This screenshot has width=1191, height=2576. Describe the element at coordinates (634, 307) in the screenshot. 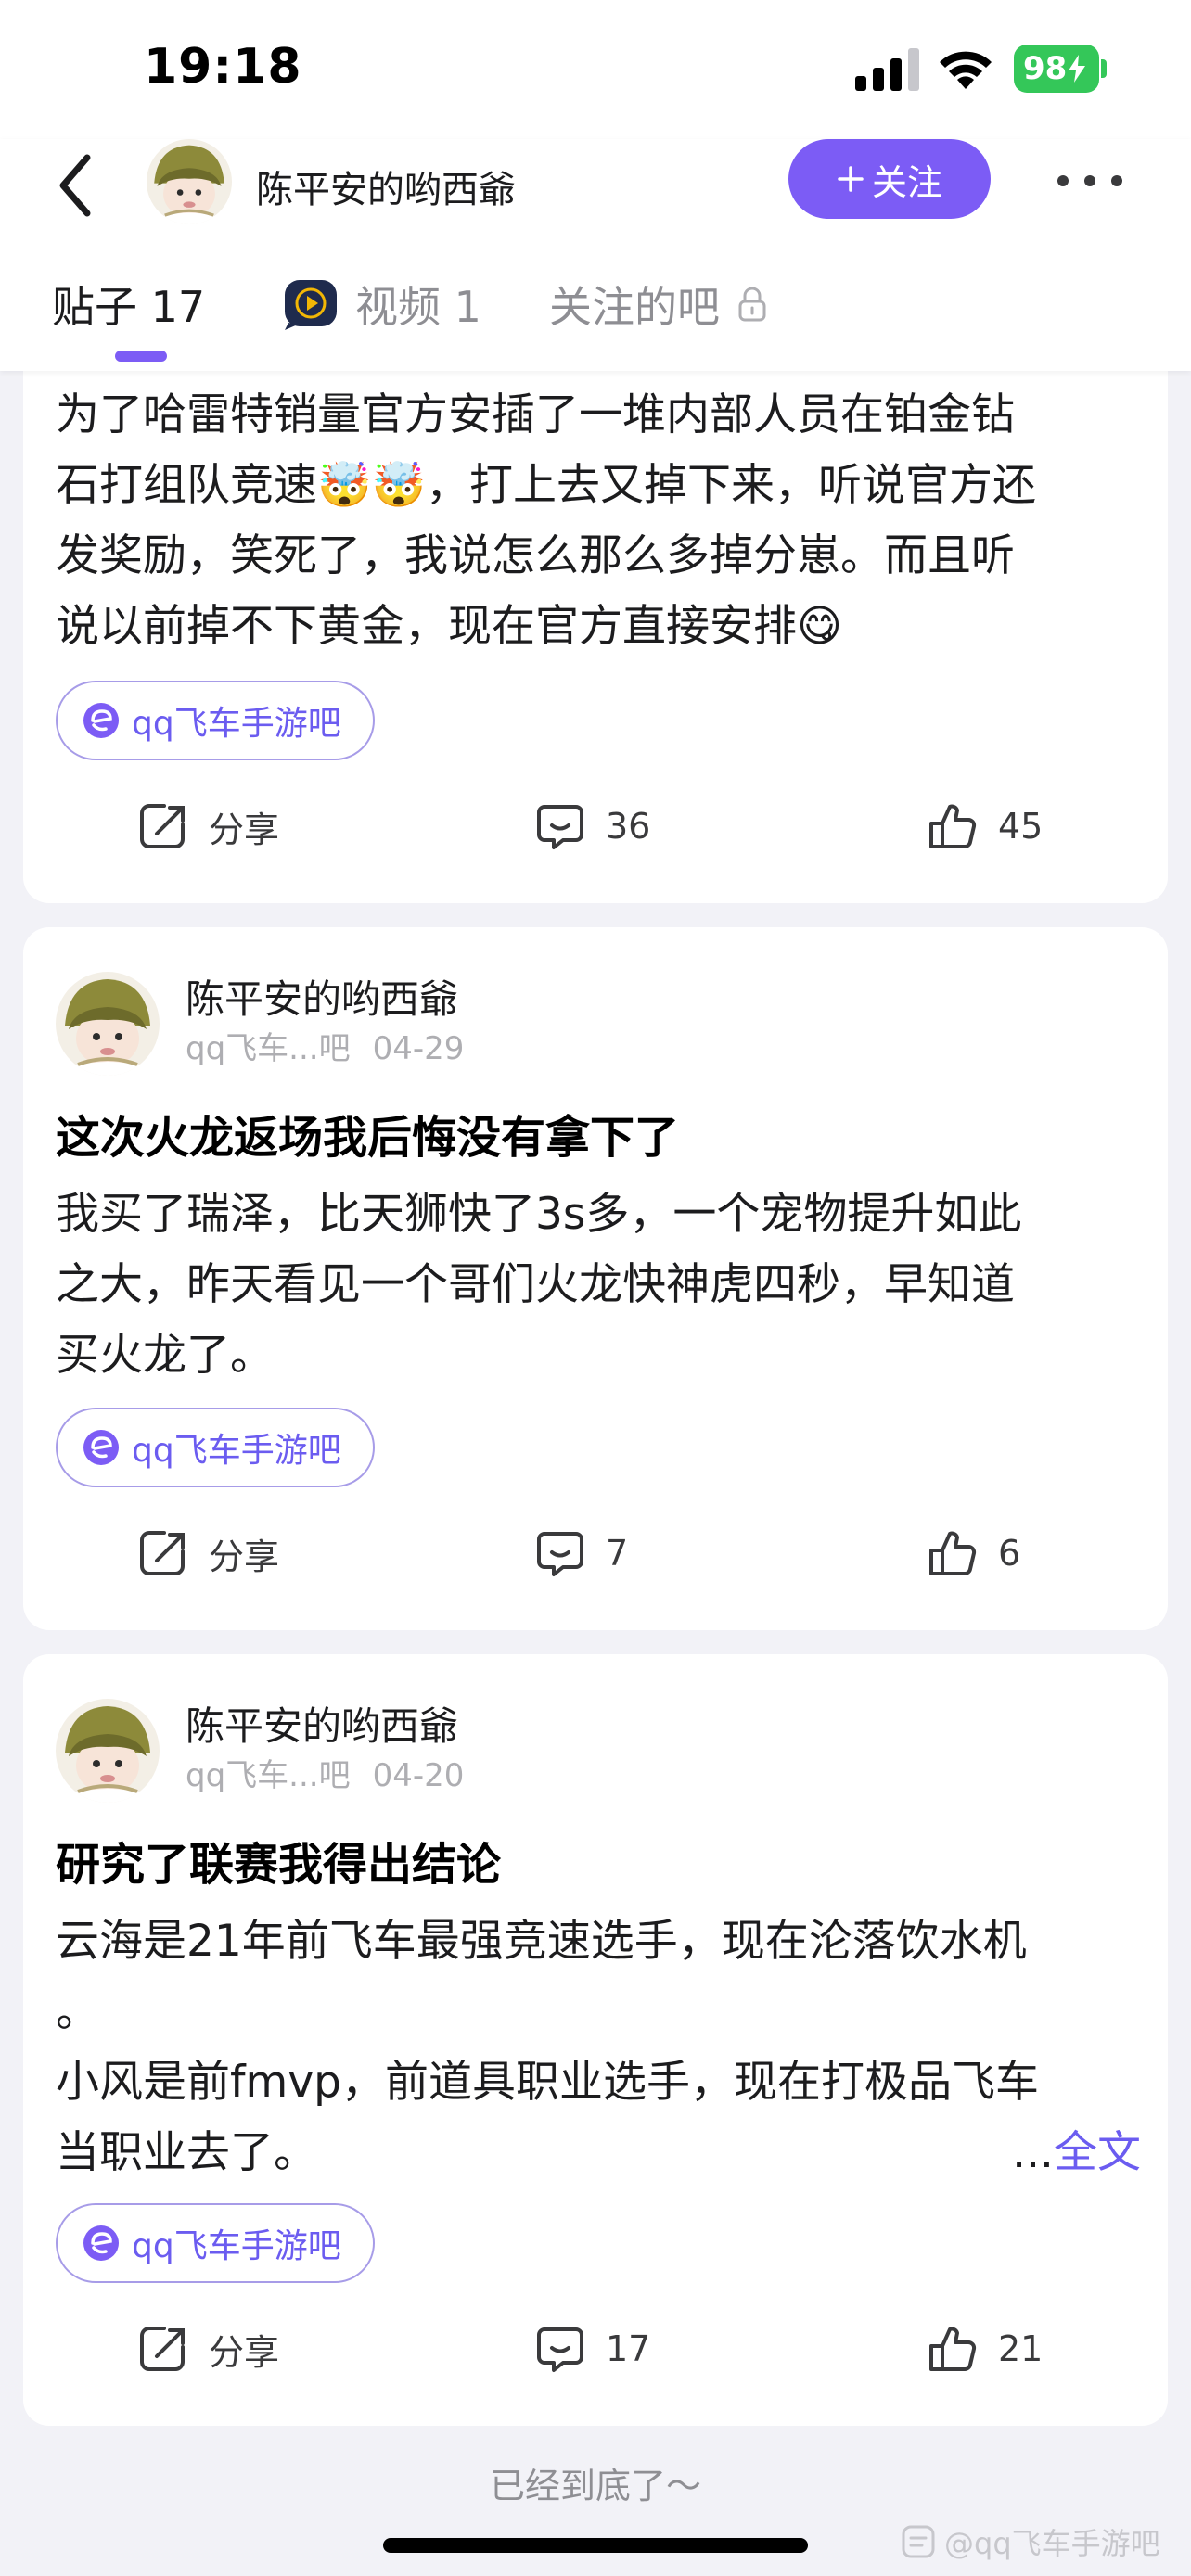

I see `tab-followed-bars-label: 关注的吧` at that location.